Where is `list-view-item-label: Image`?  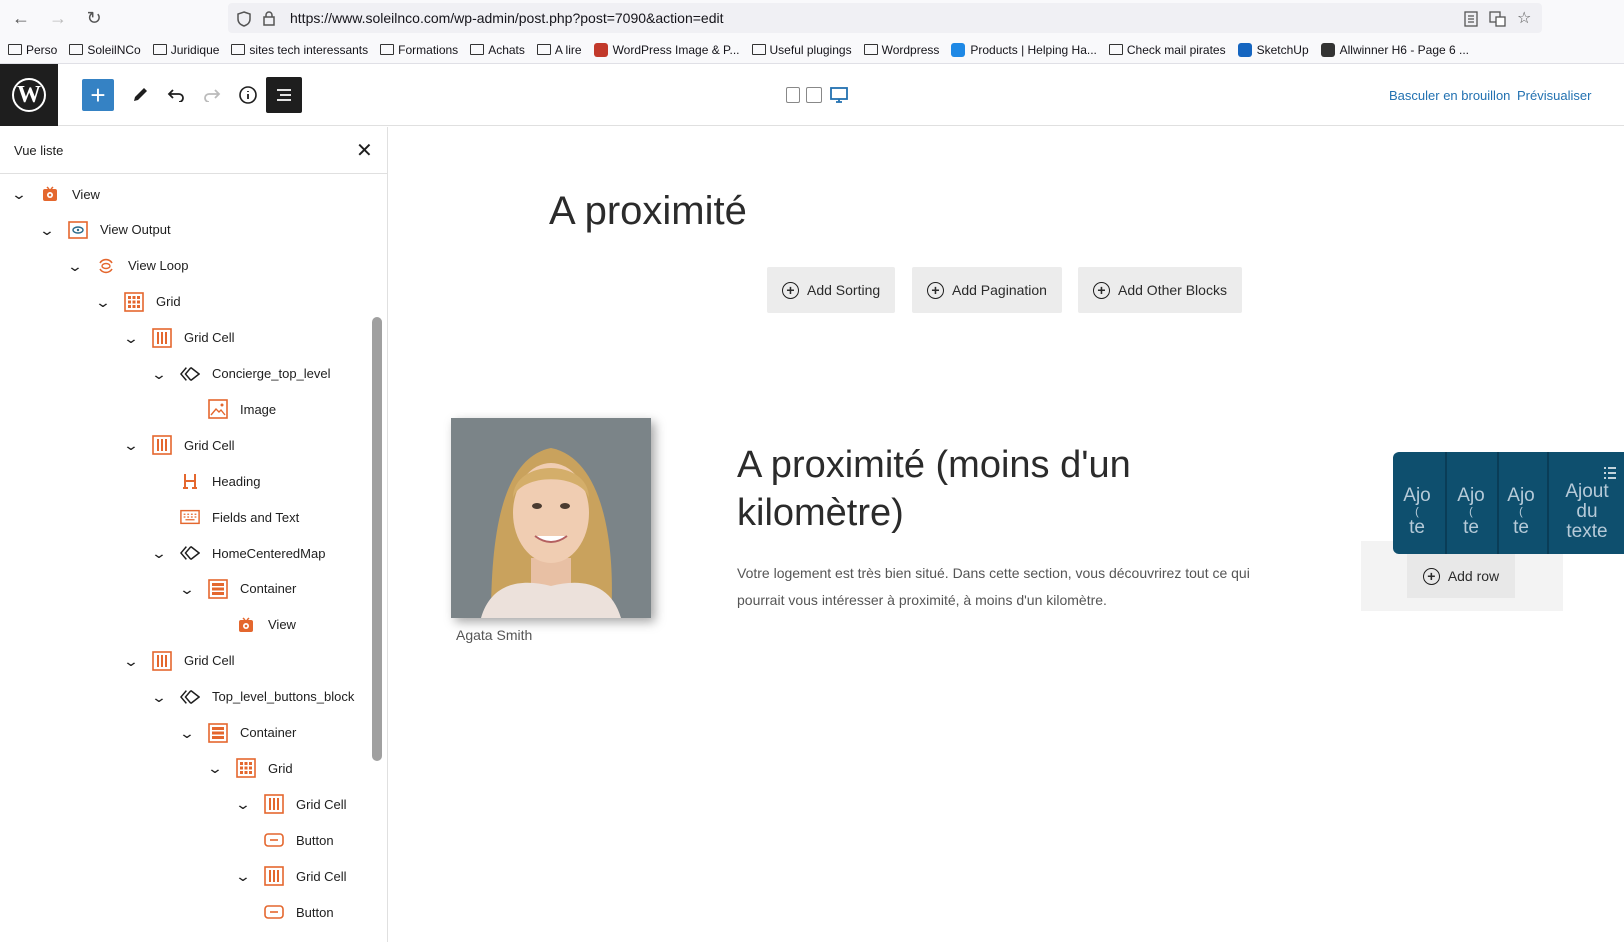 list-view-item-label: Image is located at coordinates (258, 409).